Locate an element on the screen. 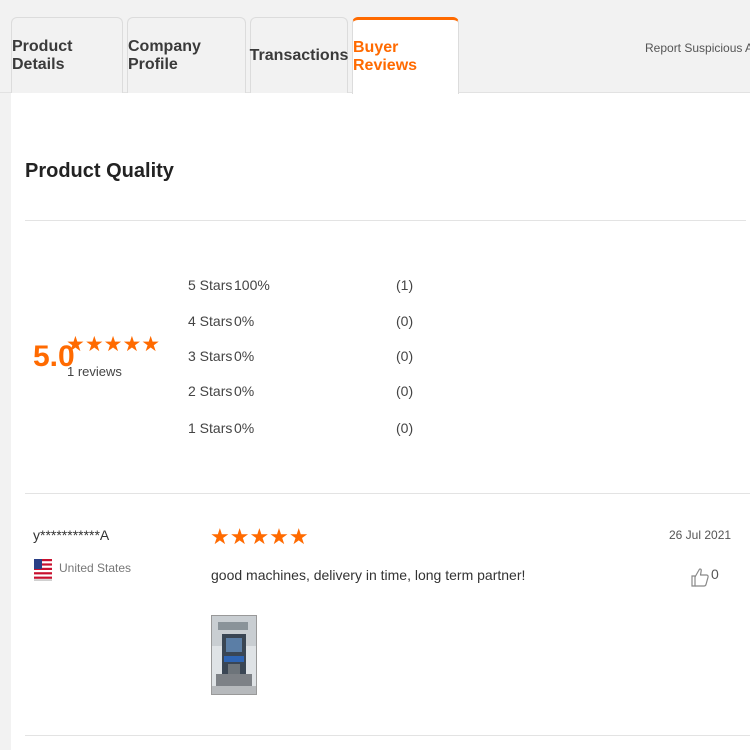 The height and width of the screenshot is (750, 750). reviewer-country: United States is located at coordinates (95, 568).